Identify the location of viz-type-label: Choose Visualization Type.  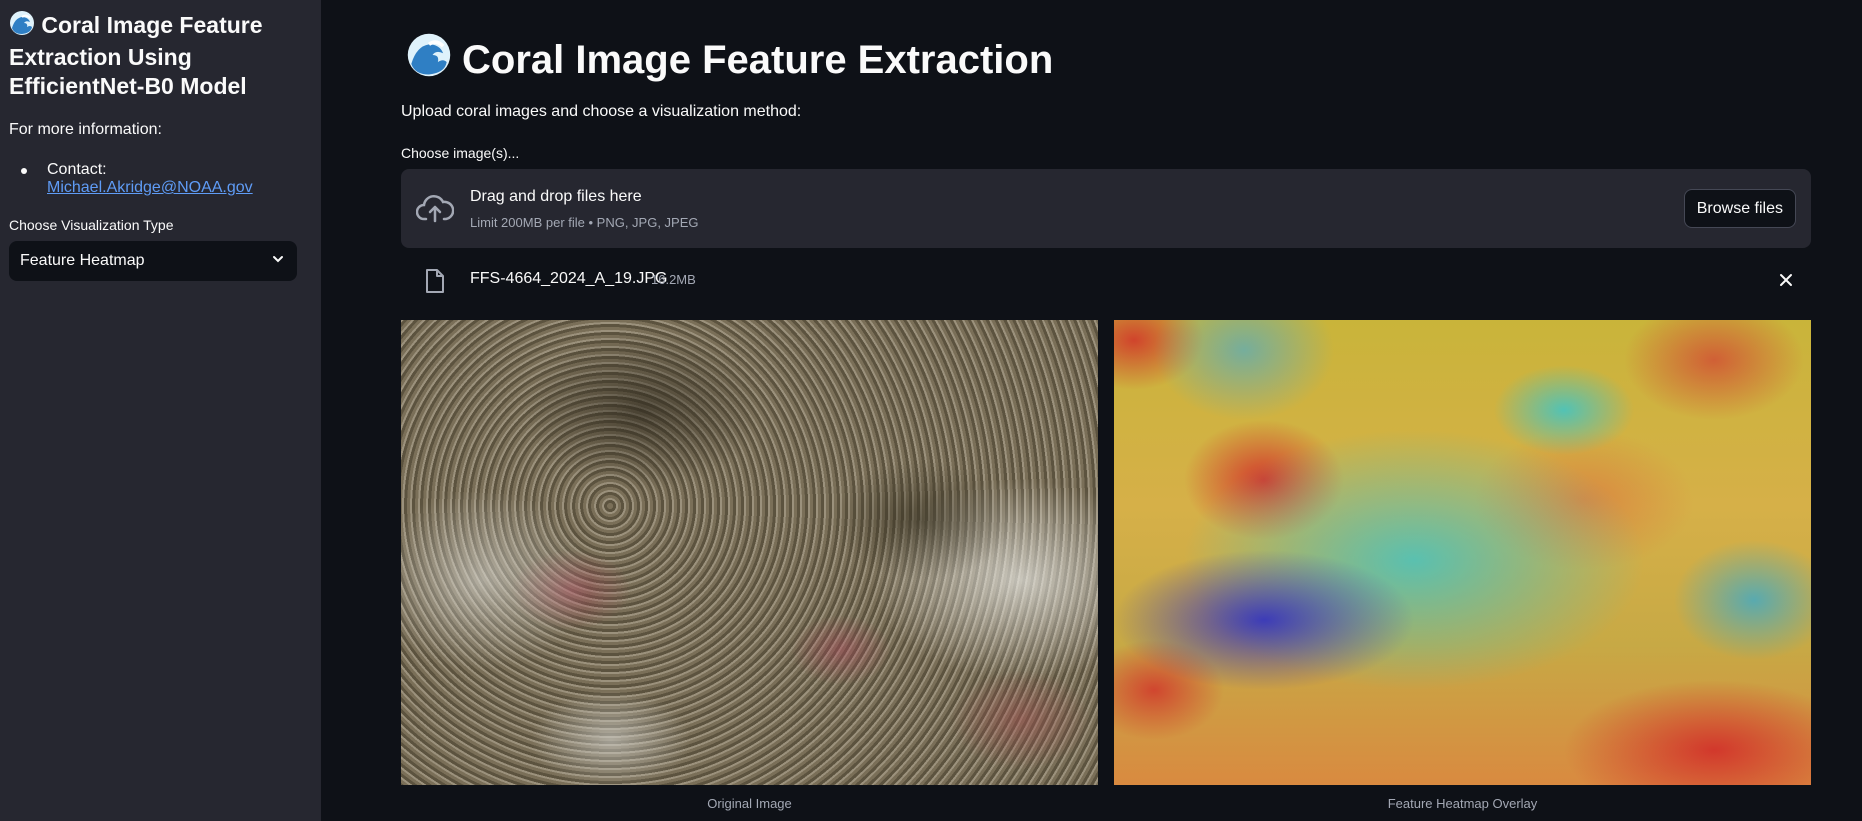
(91, 225).